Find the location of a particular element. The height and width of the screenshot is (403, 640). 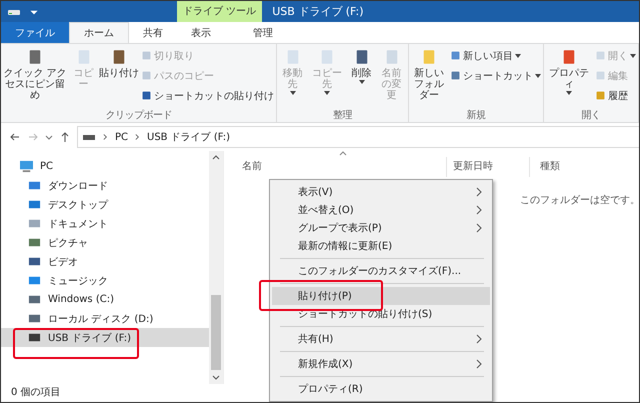

column-header: 名前 is located at coordinates (335, 167).